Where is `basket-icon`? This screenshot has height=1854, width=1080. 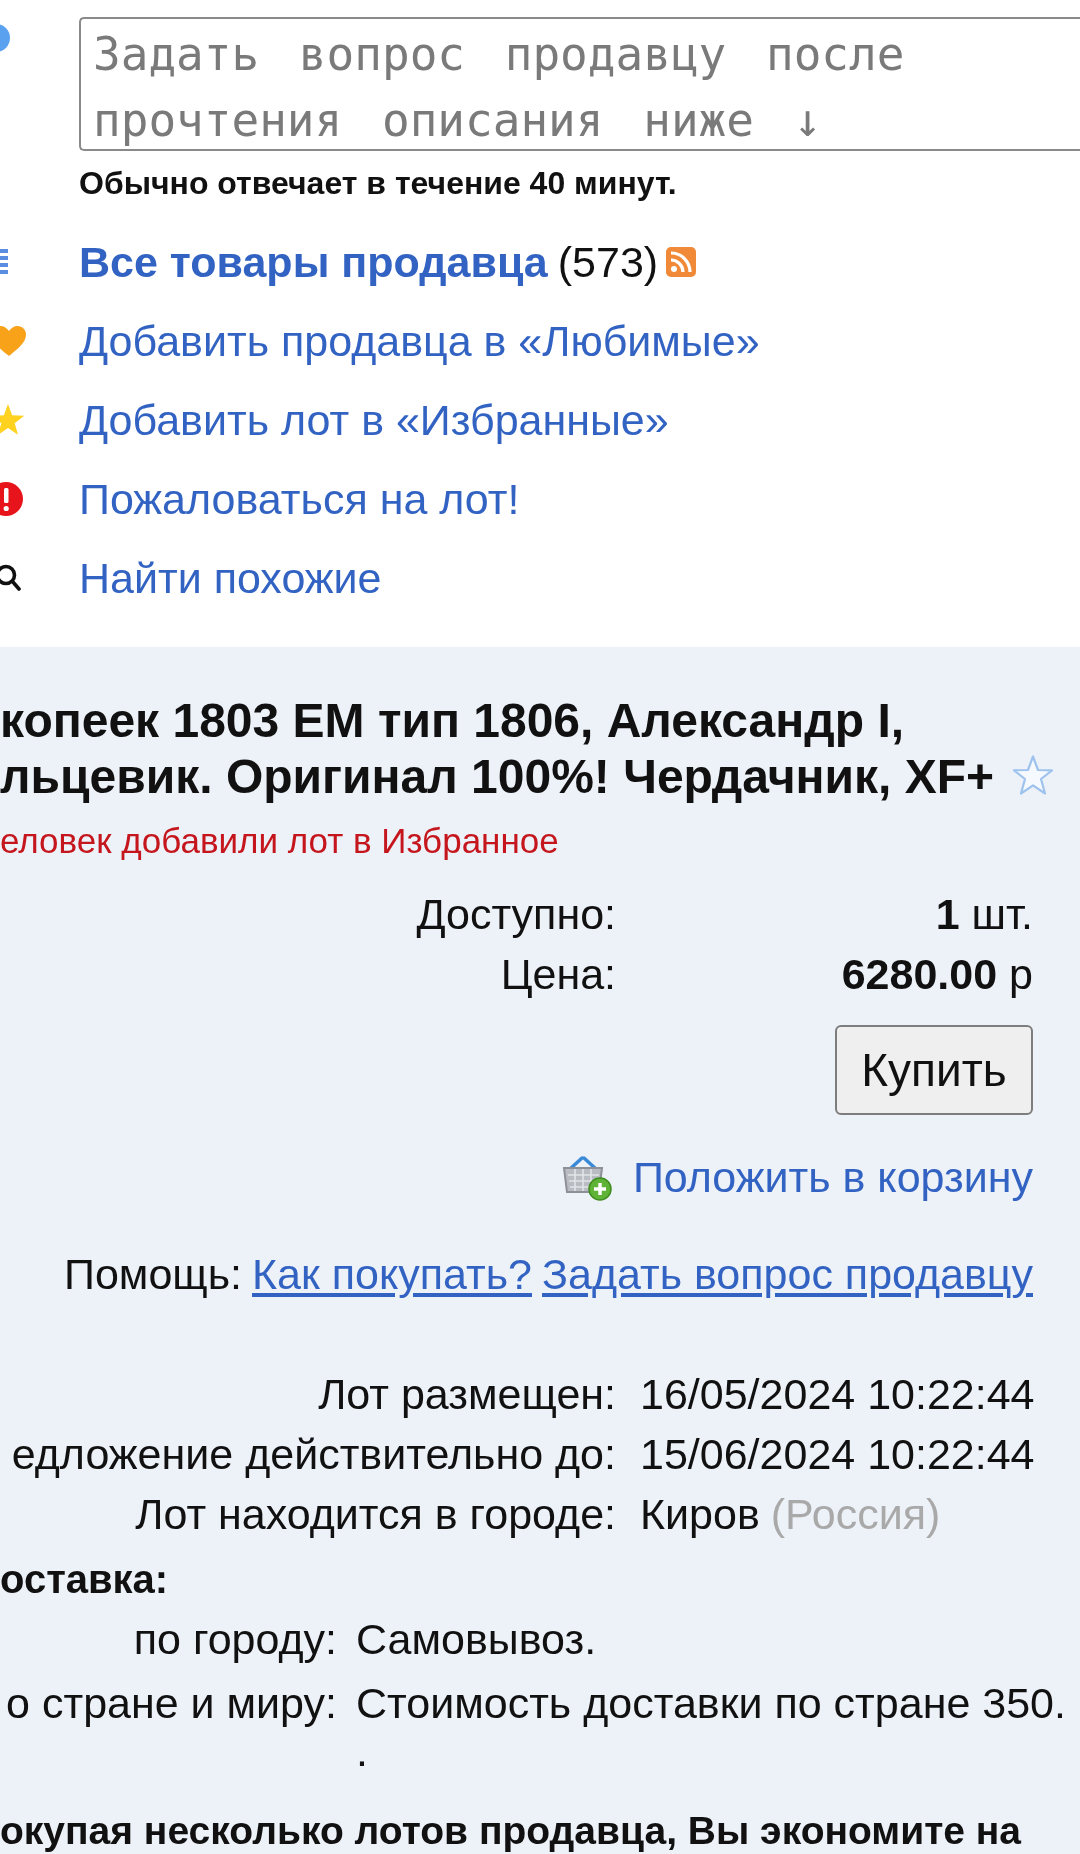 basket-icon is located at coordinates (586, 1177).